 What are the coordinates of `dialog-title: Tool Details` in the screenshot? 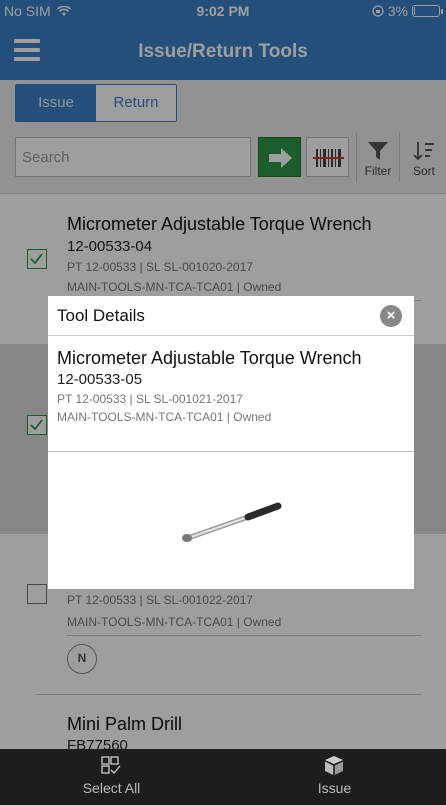 It's located at (101, 315).